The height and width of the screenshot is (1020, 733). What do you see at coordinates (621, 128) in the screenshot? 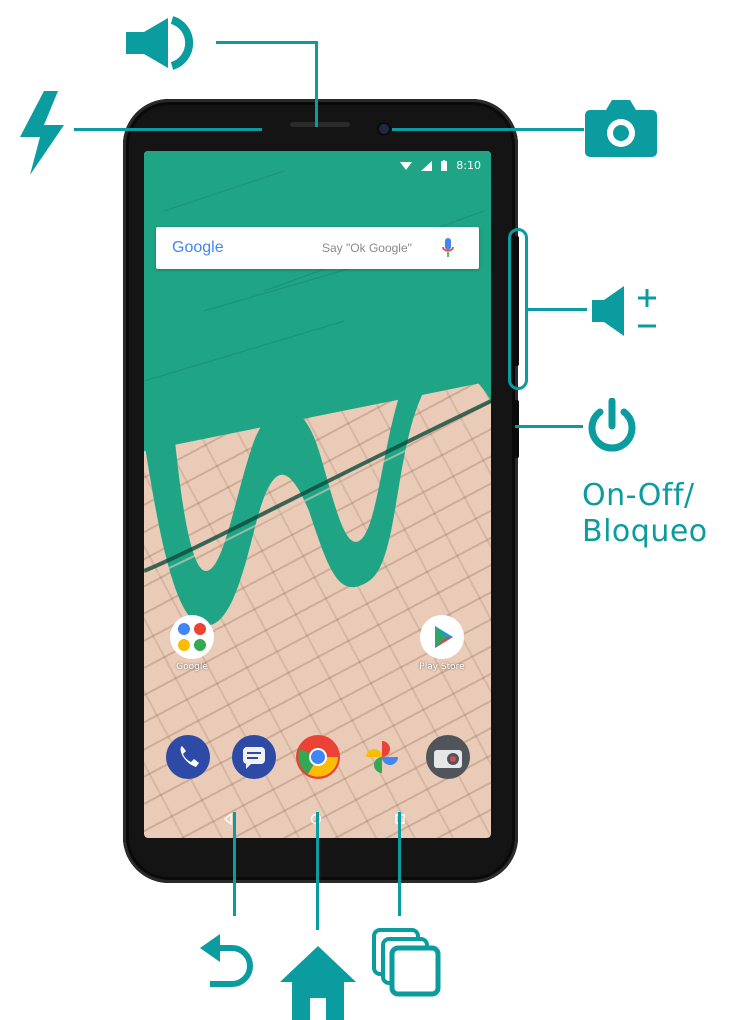
I see `camera-callout-icon` at bounding box center [621, 128].